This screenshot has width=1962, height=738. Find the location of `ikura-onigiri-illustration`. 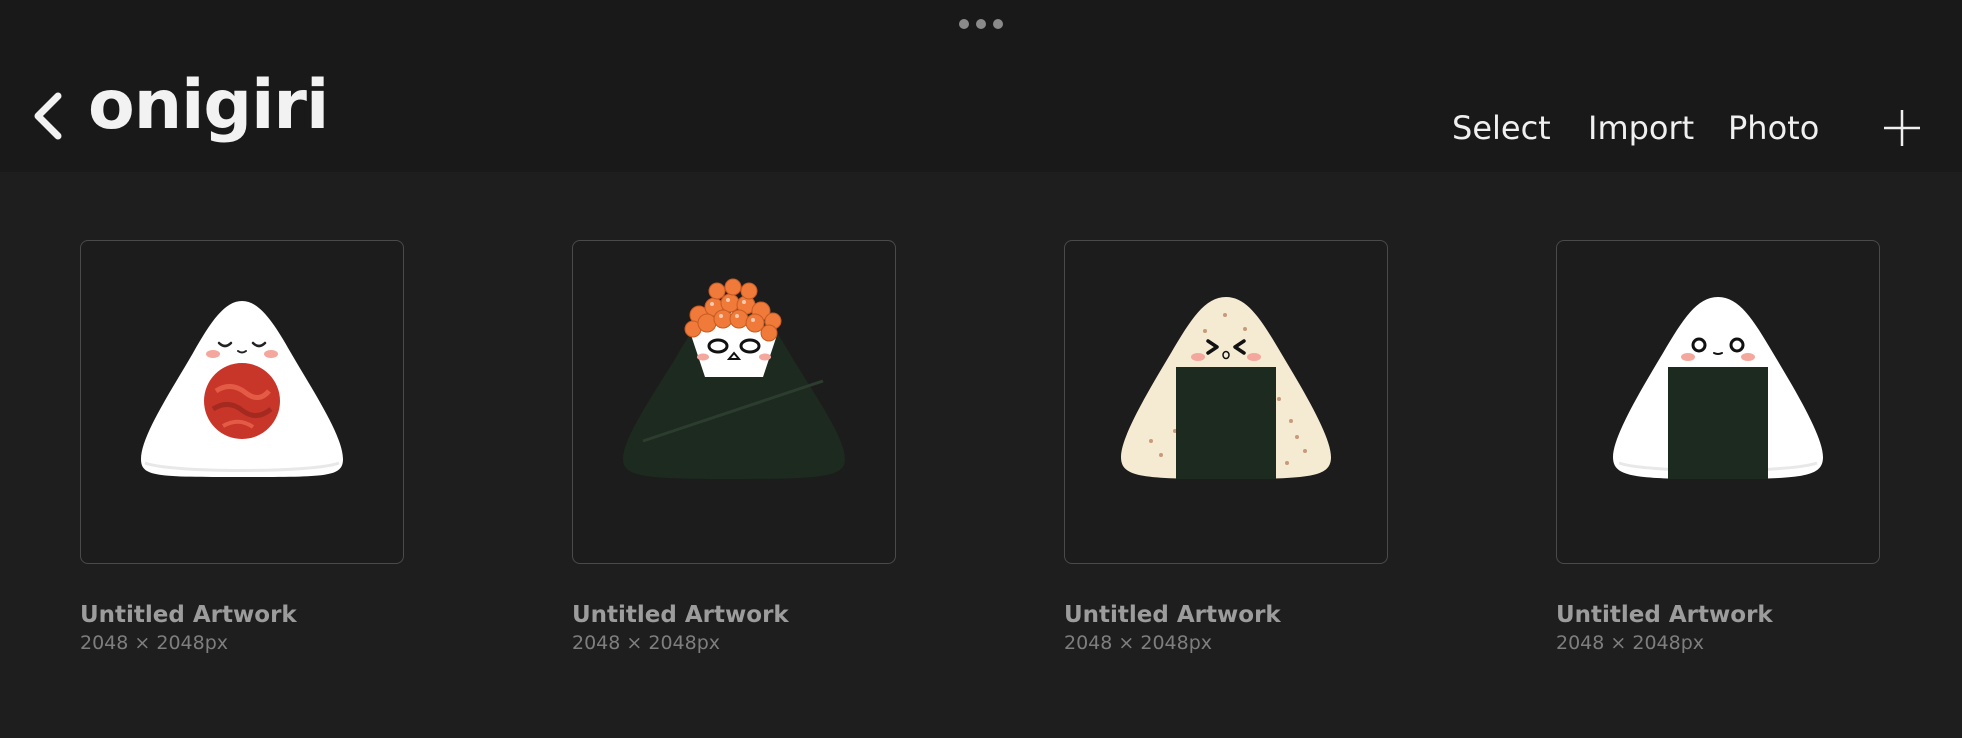

ikura-onigiri-illustration is located at coordinates (734, 378).